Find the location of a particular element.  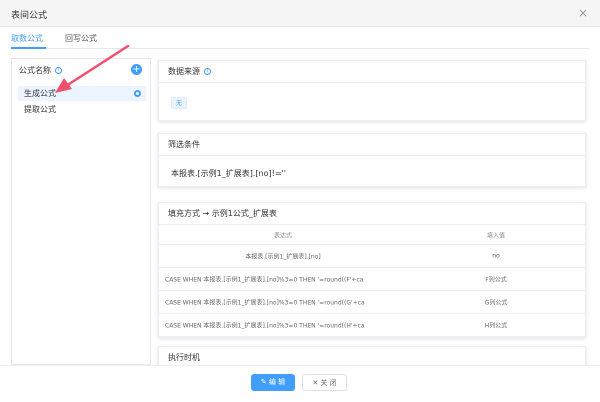

formula-item-generate: 生成公式 is located at coordinates (82, 93).